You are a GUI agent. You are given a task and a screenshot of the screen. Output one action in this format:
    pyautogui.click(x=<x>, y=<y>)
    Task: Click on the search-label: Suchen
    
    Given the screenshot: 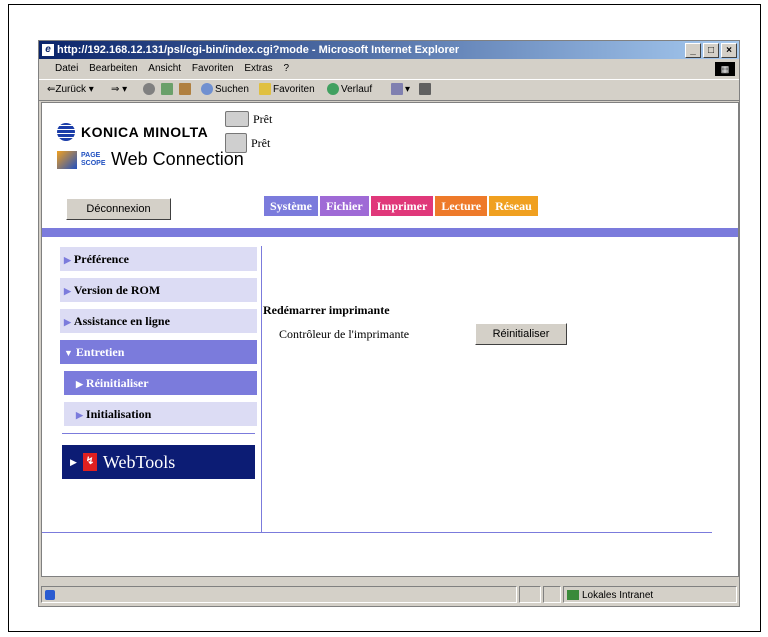 What is the action you would take?
    pyautogui.click(x=232, y=89)
    